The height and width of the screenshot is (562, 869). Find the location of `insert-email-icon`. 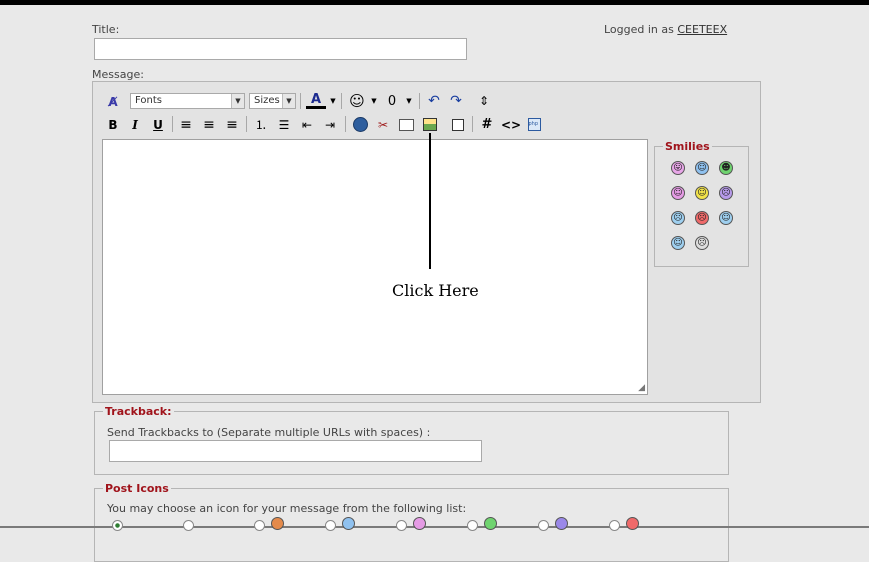

insert-email-icon is located at coordinates (406, 124).